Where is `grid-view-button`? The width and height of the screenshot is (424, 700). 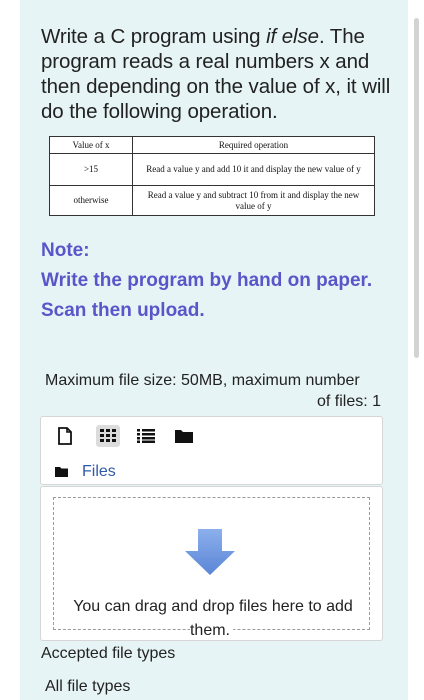
grid-view-button is located at coordinates (108, 436).